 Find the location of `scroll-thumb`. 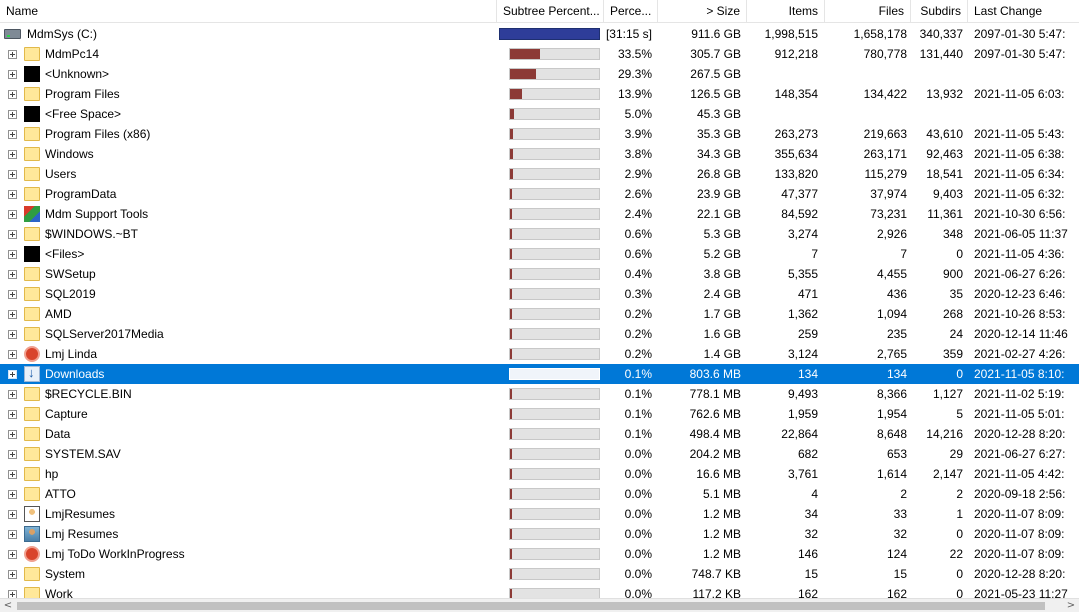

scroll-thumb is located at coordinates (531, 606).